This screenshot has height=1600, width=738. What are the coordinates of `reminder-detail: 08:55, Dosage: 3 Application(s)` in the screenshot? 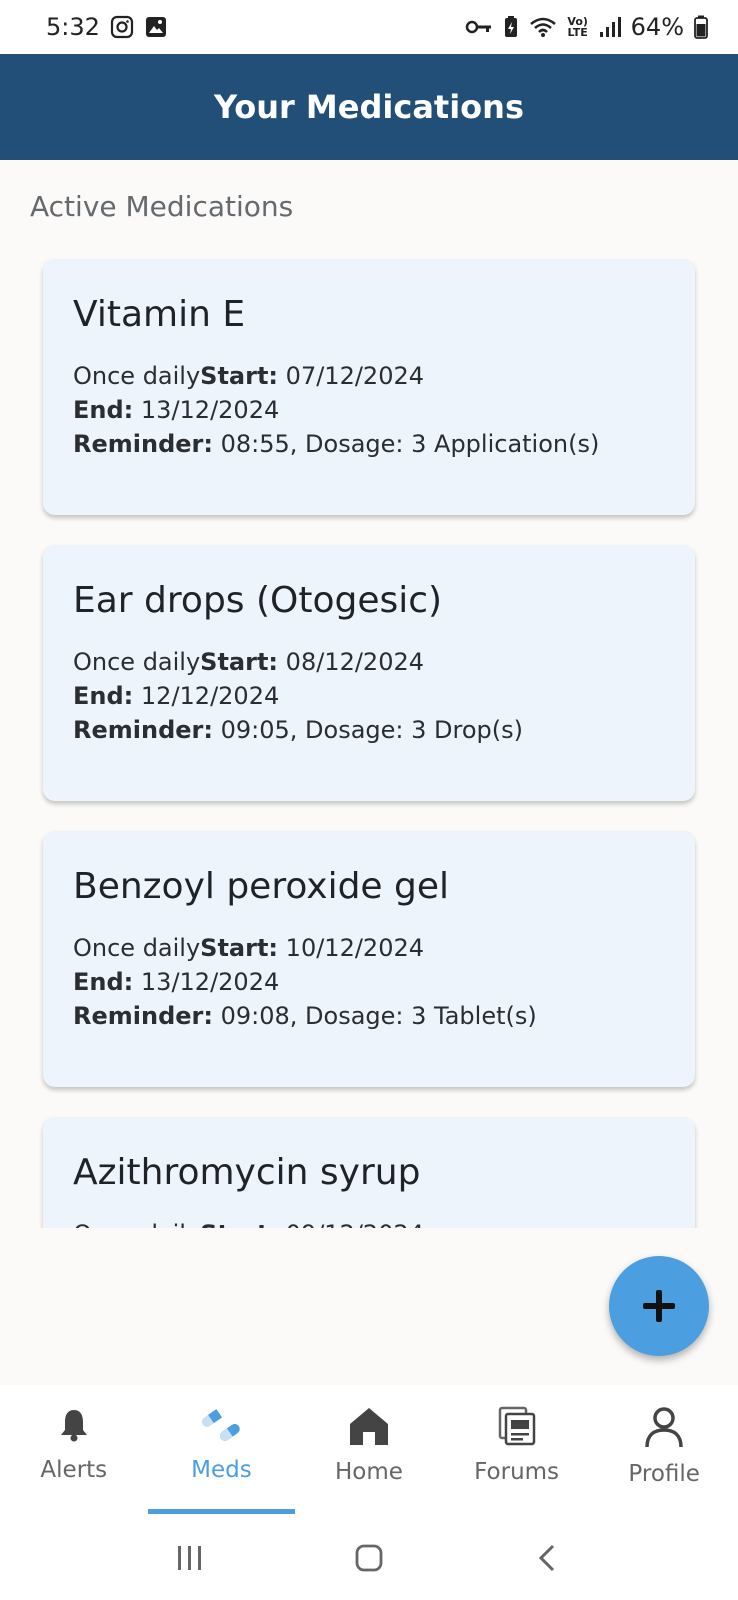 It's located at (410, 444).